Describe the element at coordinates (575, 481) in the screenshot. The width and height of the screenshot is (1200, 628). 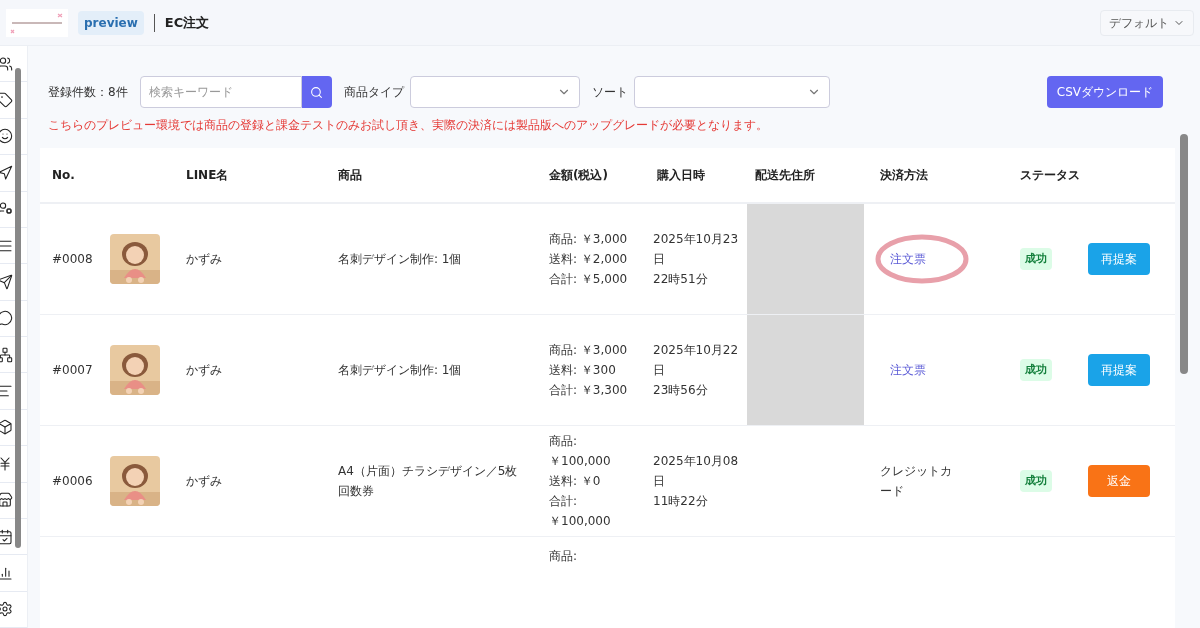
I see `amount-line: 送料: ￥0` at that location.